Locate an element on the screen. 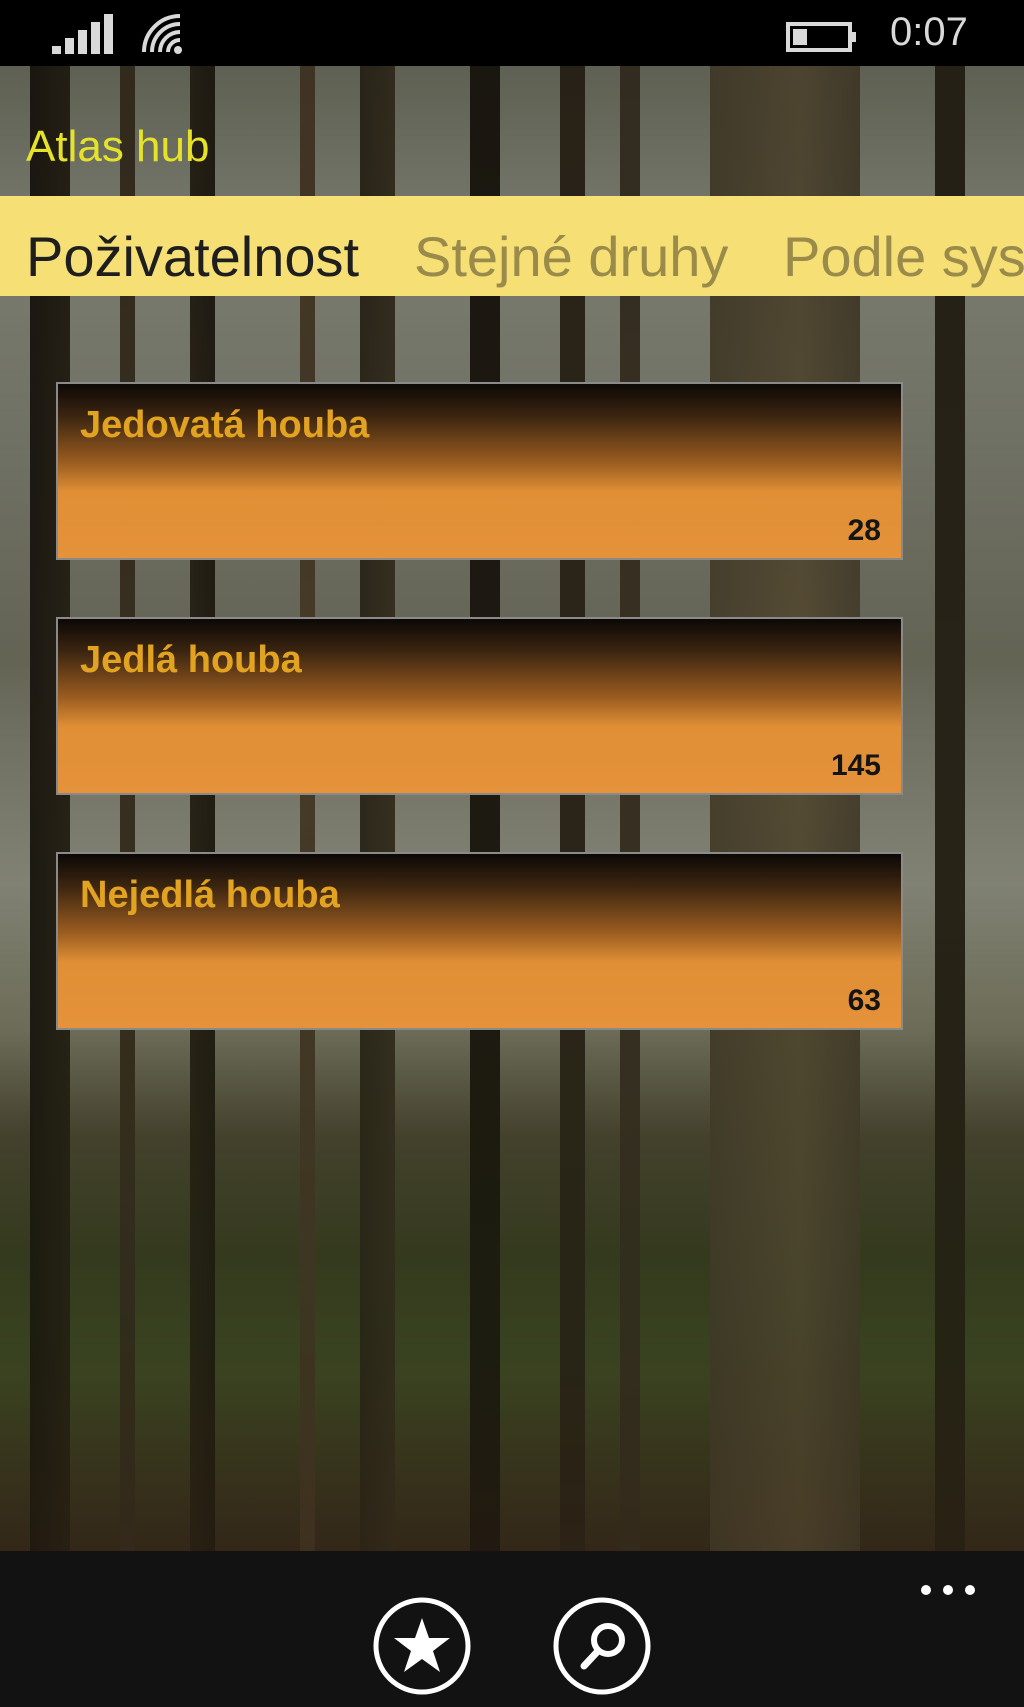 This screenshot has height=1707, width=1024. search-button is located at coordinates (602, 1646).